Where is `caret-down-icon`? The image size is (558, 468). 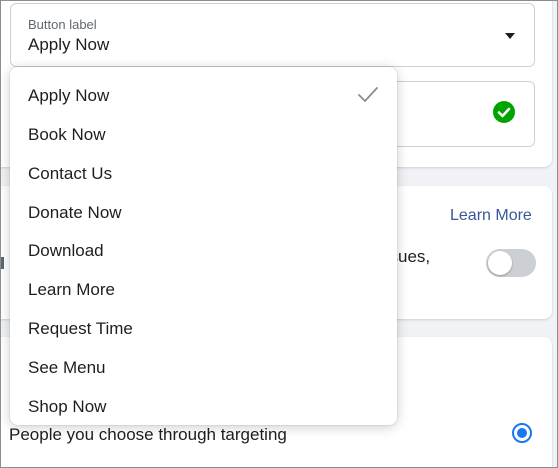 caret-down-icon is located at coordinates (510, 36).